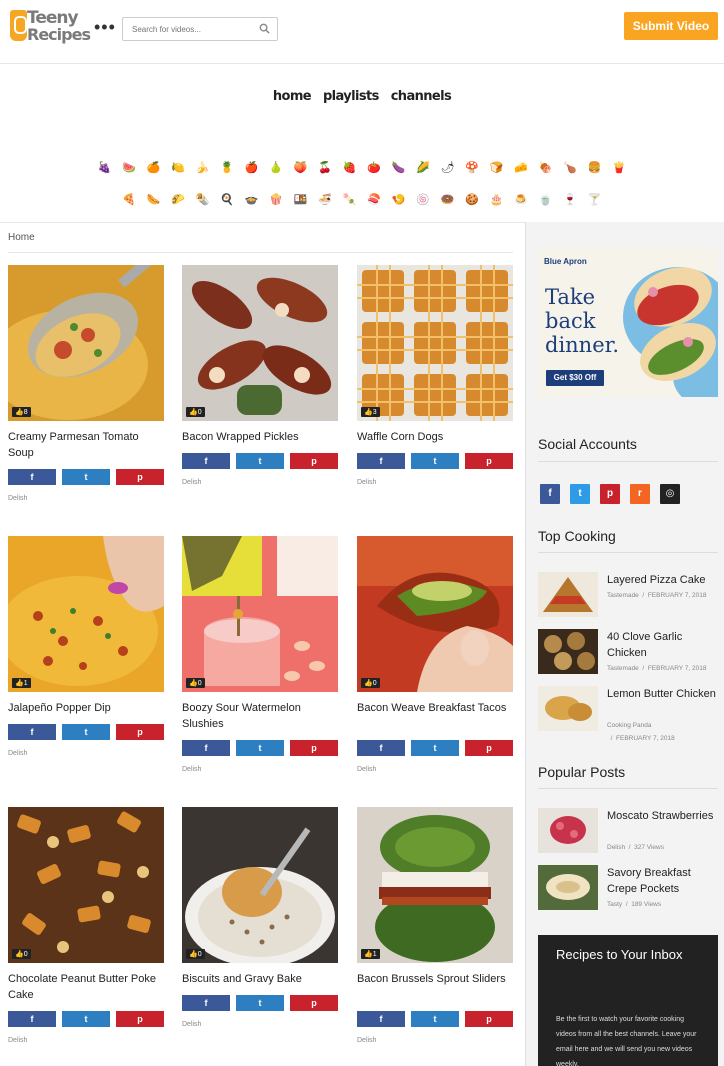  What do you see at coordinates (154, 200) in the screenshot?
I see `category-icon: 🌭` at bounding box center [154, 200].